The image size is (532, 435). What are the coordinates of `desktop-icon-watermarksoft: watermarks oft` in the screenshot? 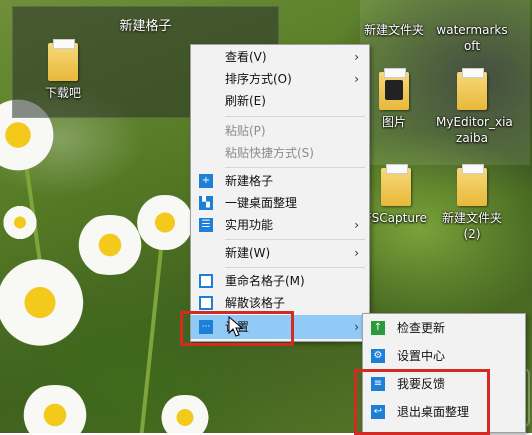 It's located at (472, 28).